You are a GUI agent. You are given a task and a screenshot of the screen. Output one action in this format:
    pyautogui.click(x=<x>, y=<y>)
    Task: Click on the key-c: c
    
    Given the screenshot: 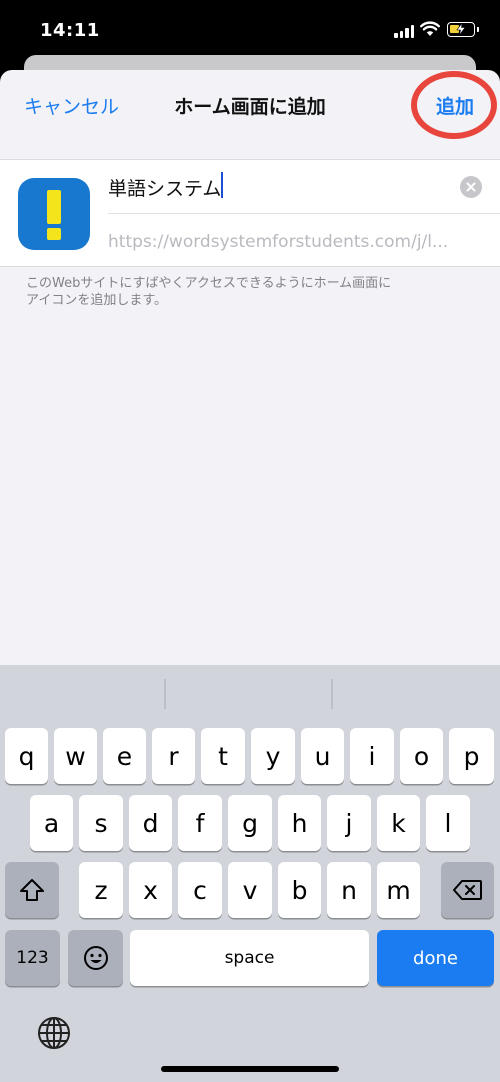 What is the action you would take?
    pyautogui.click(x=200, y=890)
    